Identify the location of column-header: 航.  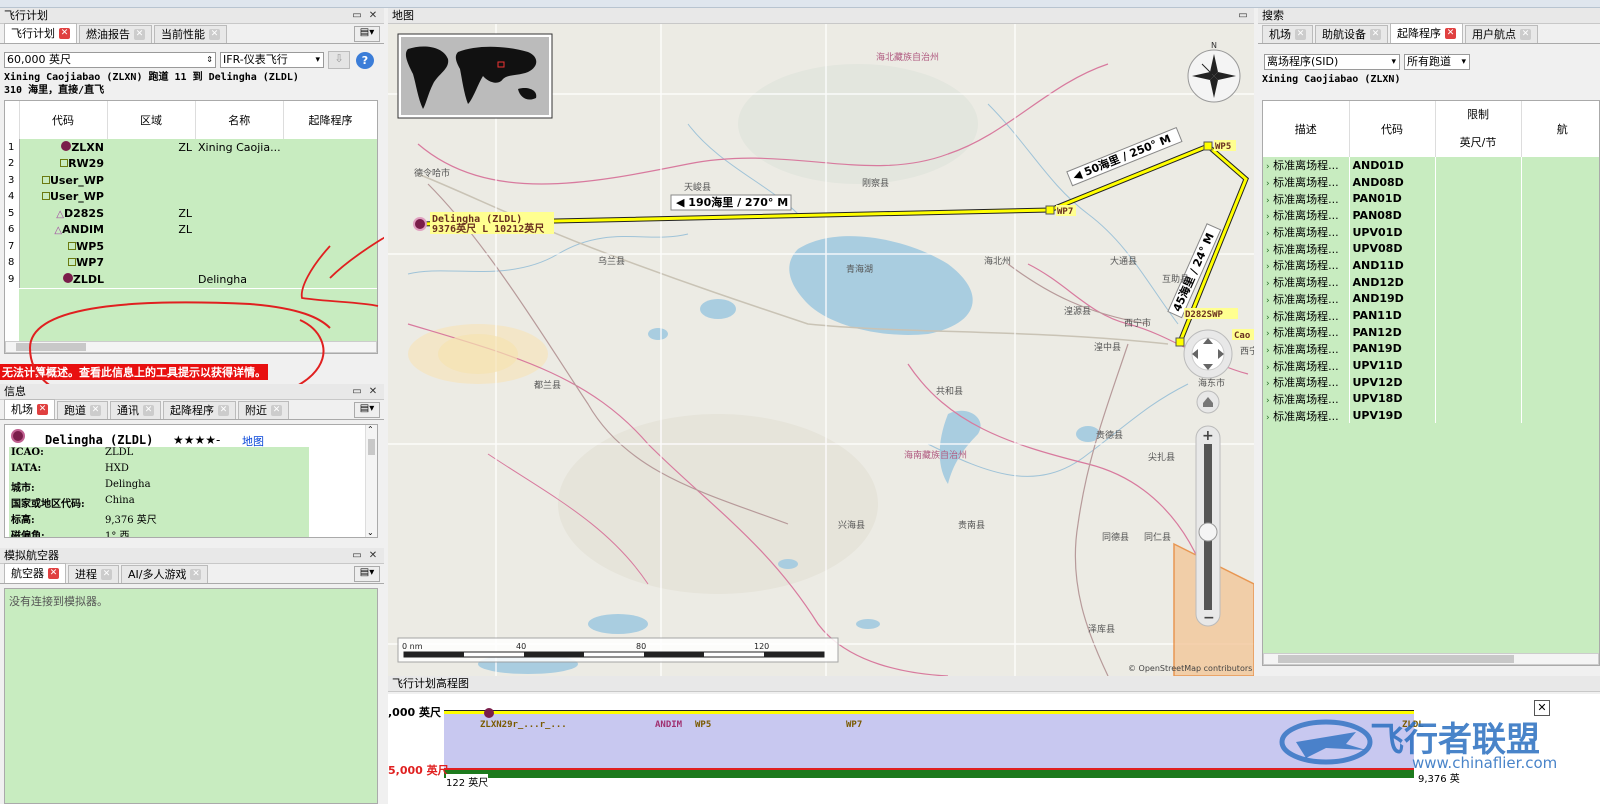
(1560, 129).